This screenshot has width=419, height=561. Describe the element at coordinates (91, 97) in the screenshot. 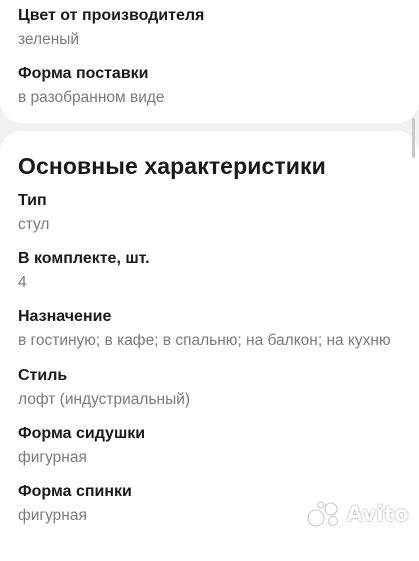

I see `characteristic-value-delivery-form: в разобранном виде` at that location.